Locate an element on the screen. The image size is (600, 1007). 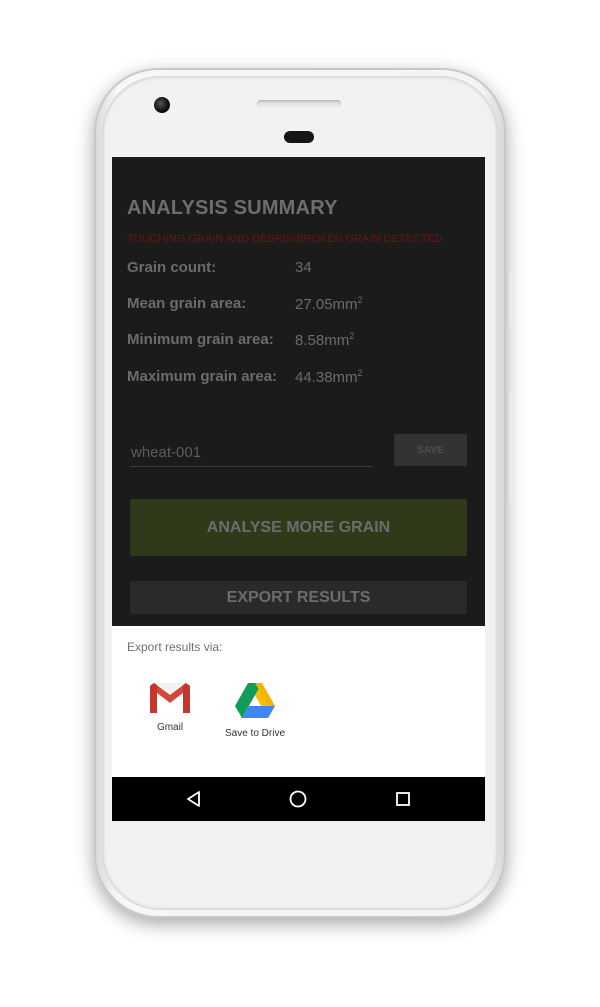
stat-label: Mean grain area: is located at coordinates (187, 303).